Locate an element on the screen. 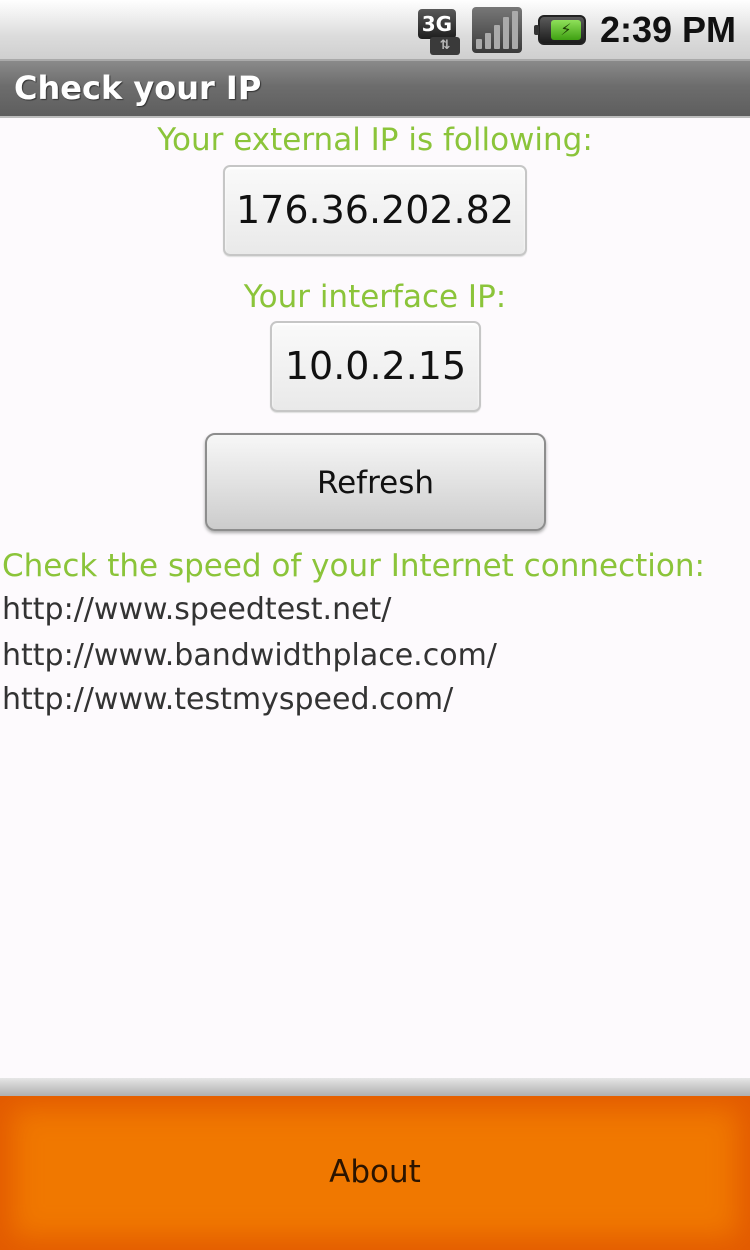  testmyspeed-link: http://www.testmyspeed.com/ is located at coordinates (227, 699).